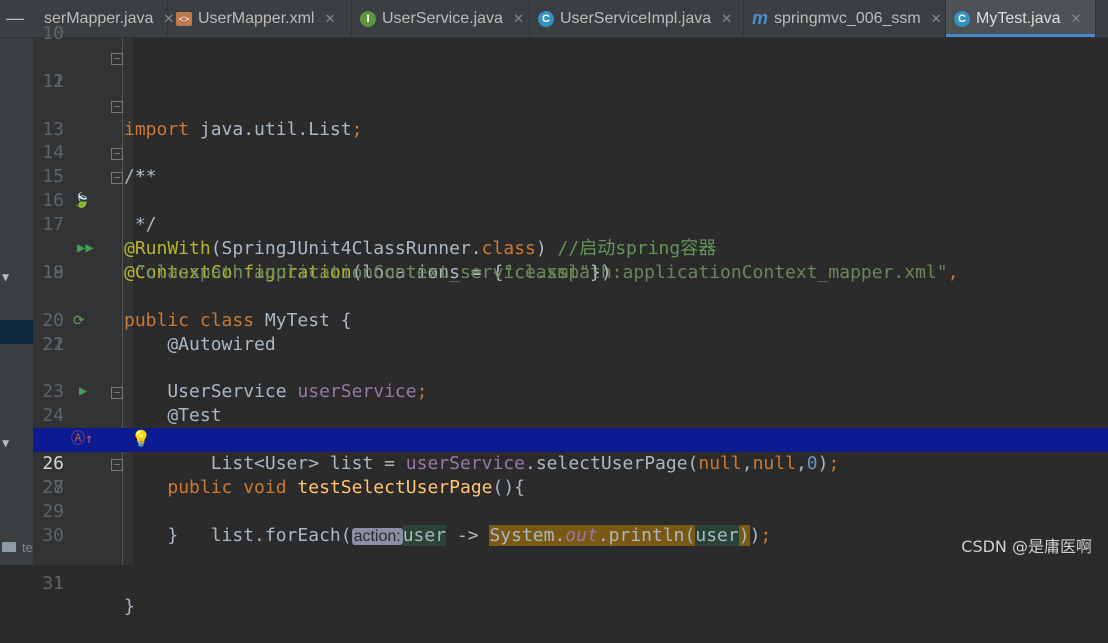 The height and width of the screenshot is (643, 1108). I want to click on code-line: 28, so click(570, 488).